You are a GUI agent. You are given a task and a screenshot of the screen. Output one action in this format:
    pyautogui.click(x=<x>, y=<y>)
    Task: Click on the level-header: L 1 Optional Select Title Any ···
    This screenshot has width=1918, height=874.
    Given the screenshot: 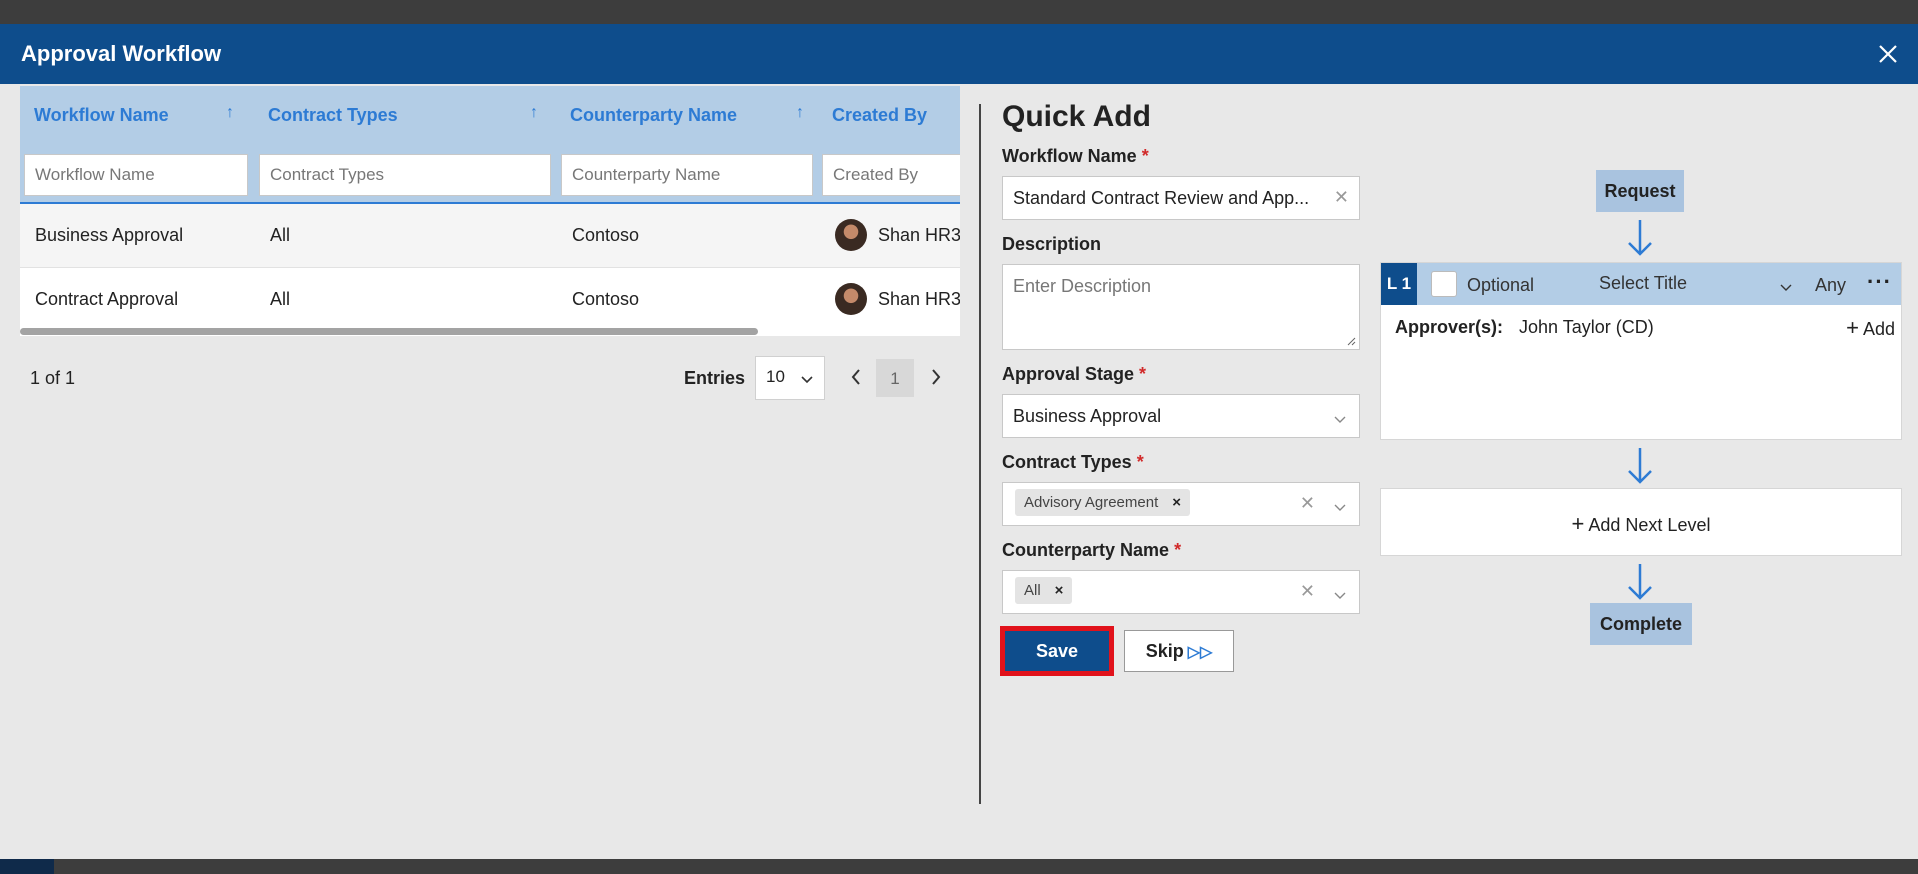 What is the action you would take?
    pyautogui.click(x=1641, y=284)
    